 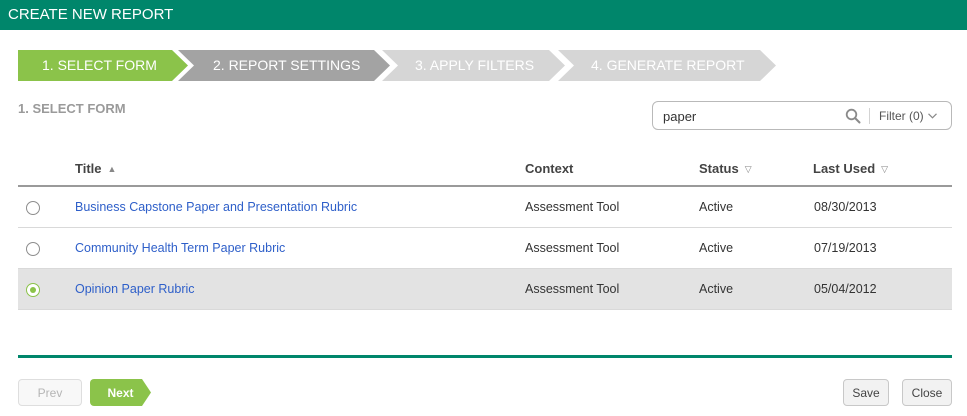 What do you see at coordinates (845, 207) in the screenshot?
I see `row-last-used: 08/30/2013` at bounding box center [845, 207].